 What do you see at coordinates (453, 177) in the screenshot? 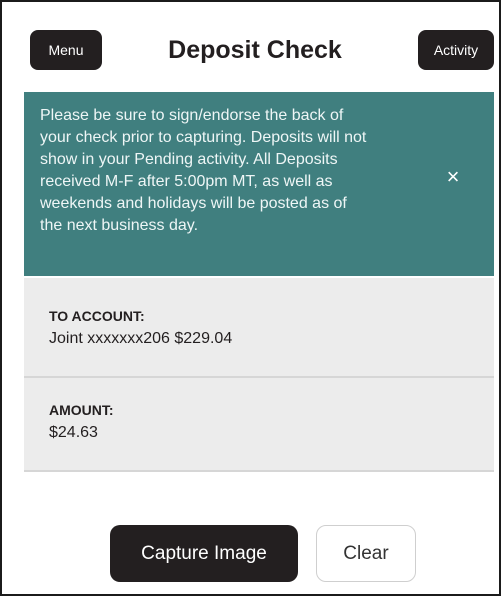
I see `close-icon: ×` at bounding box center [453, 177].